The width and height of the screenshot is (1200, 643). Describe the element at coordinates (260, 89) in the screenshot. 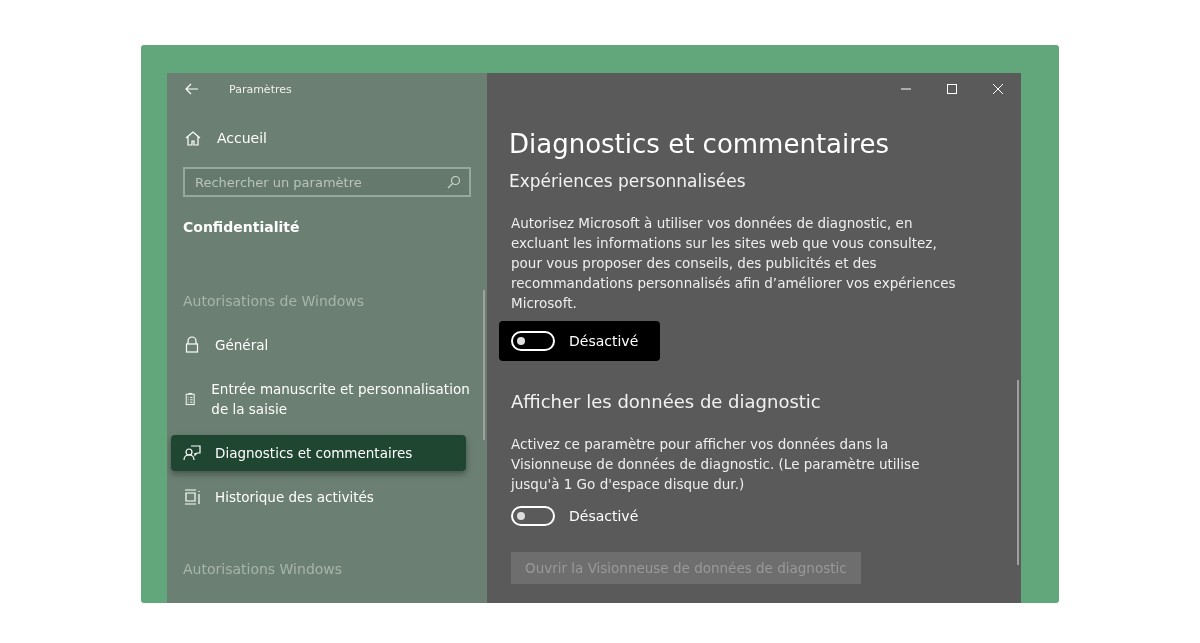

I see `window-title: Paramètres` at that location.